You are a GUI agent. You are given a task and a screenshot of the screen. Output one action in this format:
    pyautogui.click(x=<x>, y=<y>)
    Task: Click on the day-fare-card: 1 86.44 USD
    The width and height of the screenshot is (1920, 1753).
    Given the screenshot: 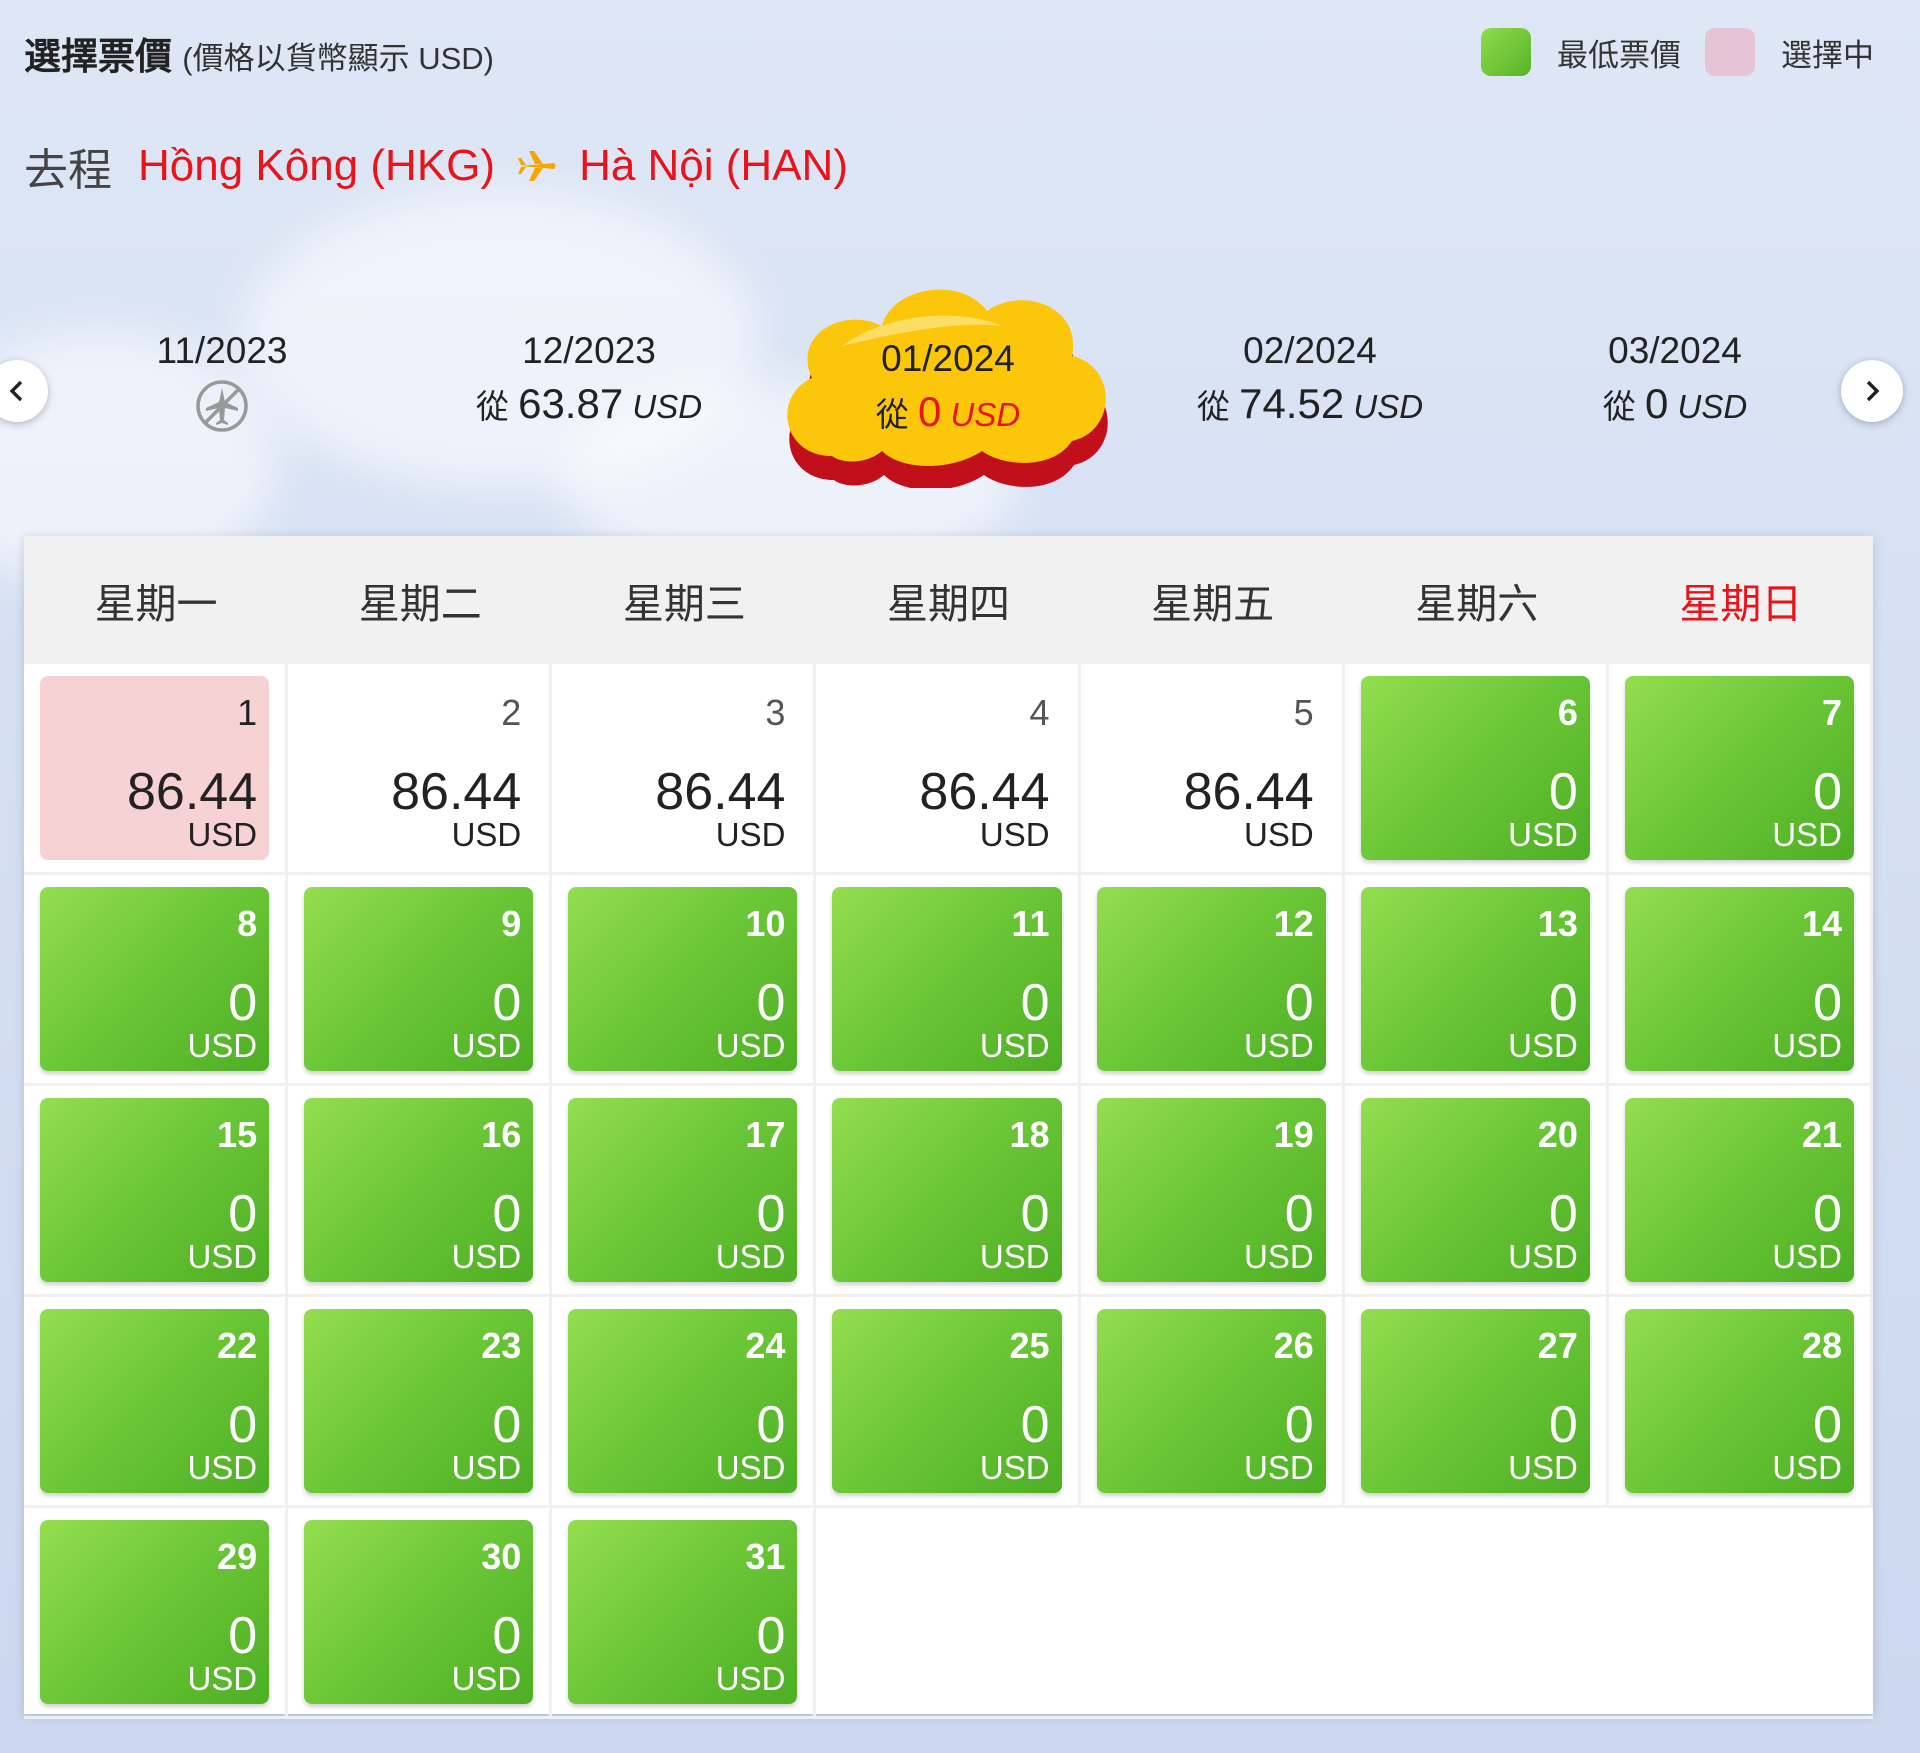 What is the action you would take?
    pyautogui.click(x=155, y=768)
    